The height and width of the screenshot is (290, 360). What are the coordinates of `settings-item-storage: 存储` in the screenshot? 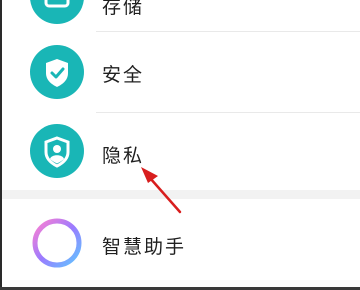 It's located at (181, 15).